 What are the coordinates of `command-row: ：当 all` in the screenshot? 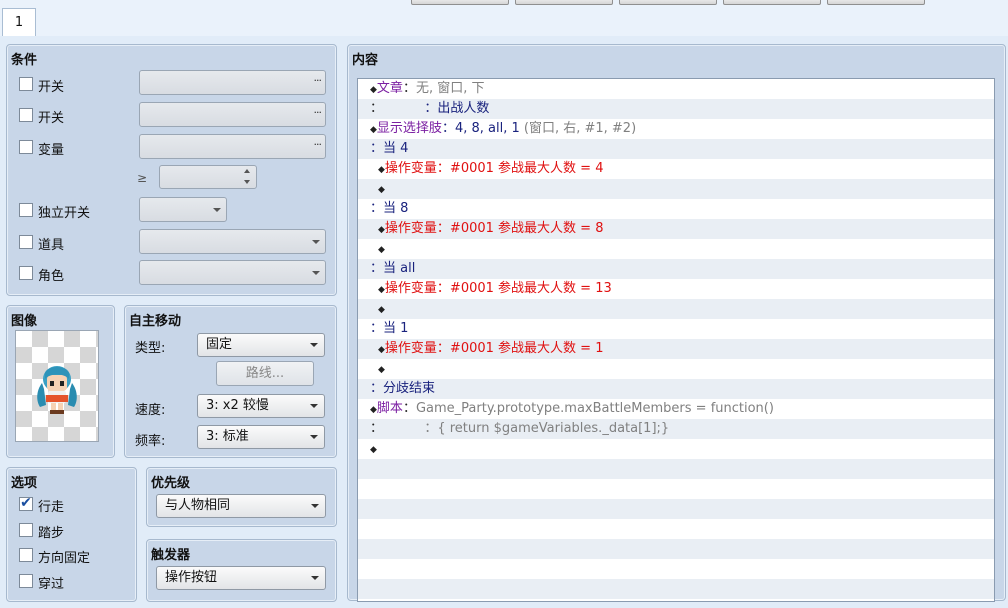 It's located at (676, 269).